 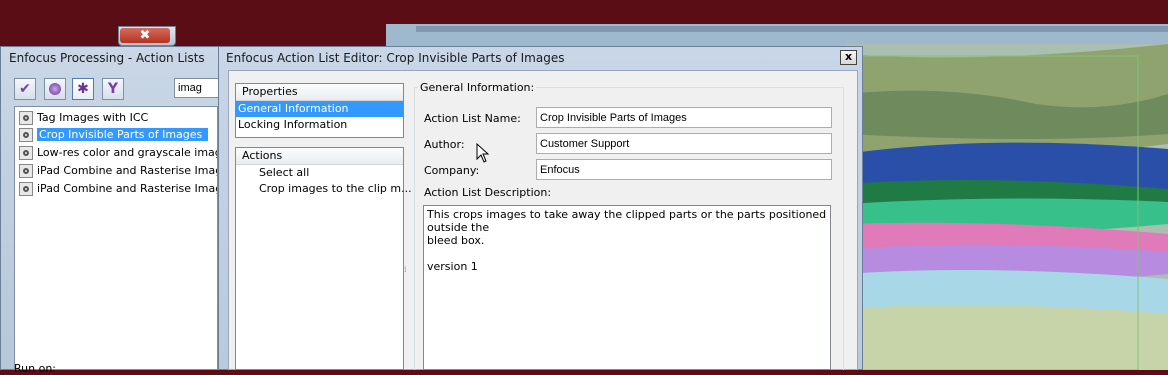 I want to click on editor-close-button: x, so click(x=848, y=57).